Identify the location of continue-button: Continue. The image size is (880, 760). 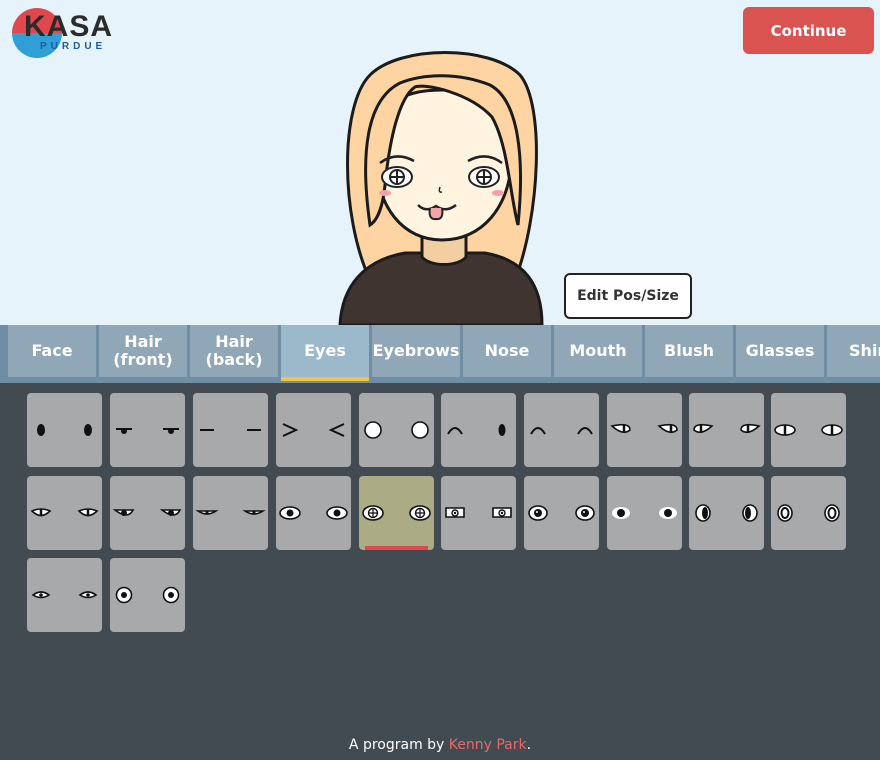
(808, 30).